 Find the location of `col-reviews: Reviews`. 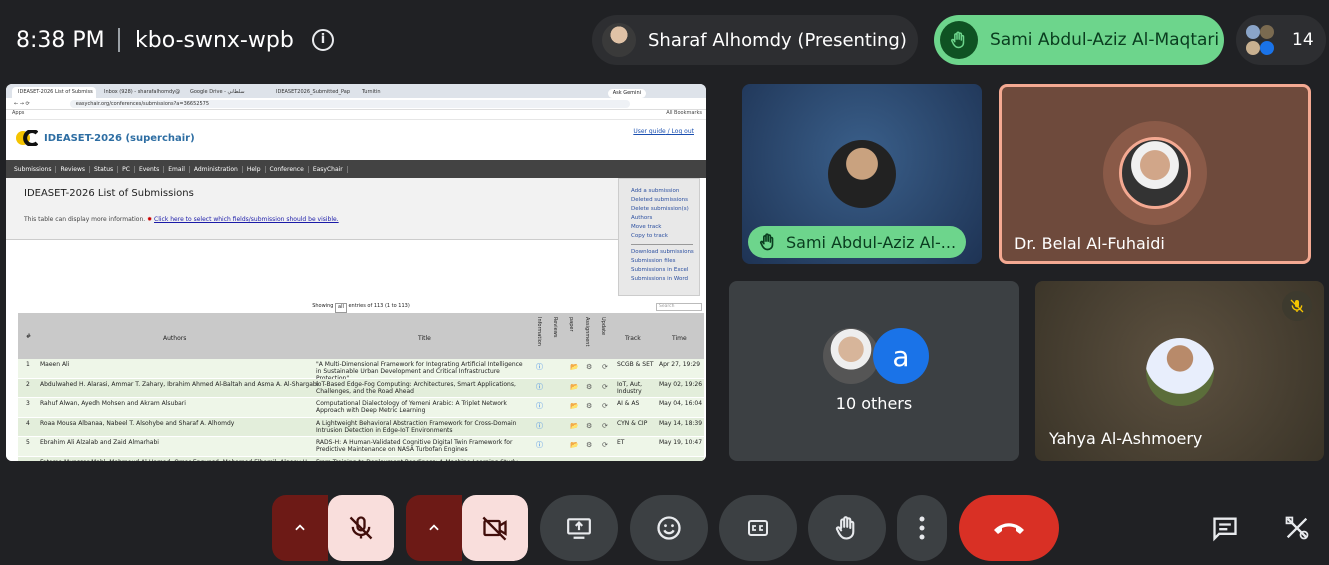

col-reviews: Reviews is located at coordinates (555, 327).